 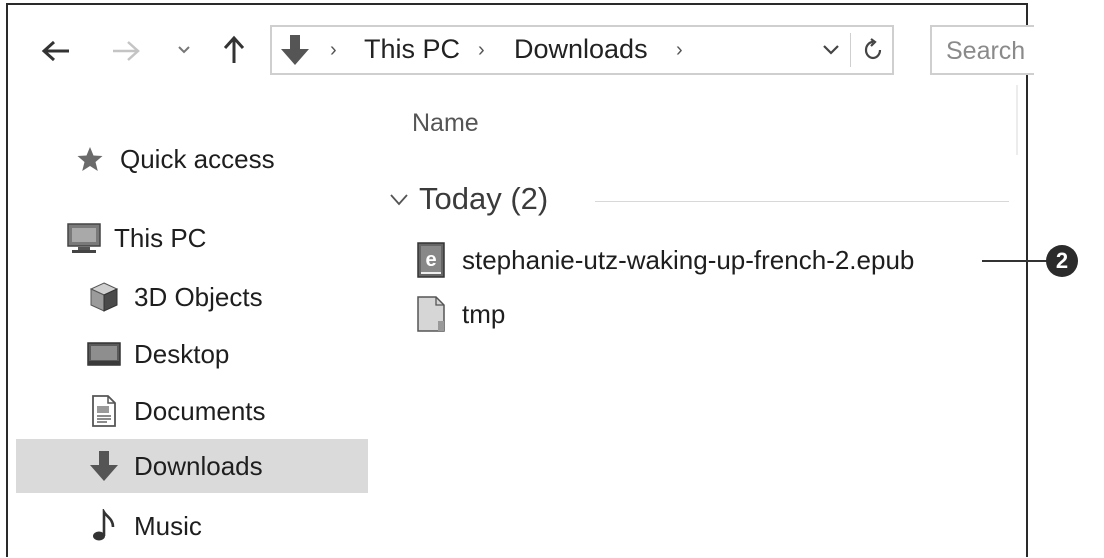 I want to click on computer-icon, so click(x=84, y=238).